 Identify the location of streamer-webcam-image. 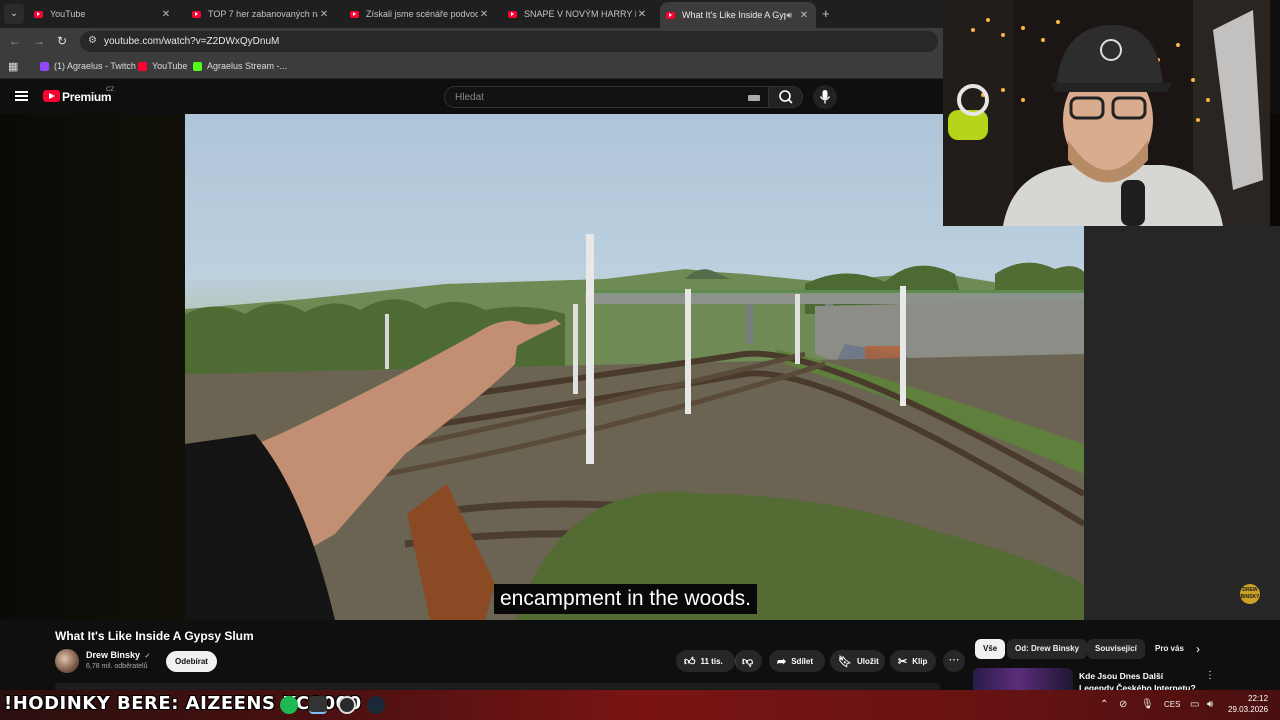
(1106, 113).